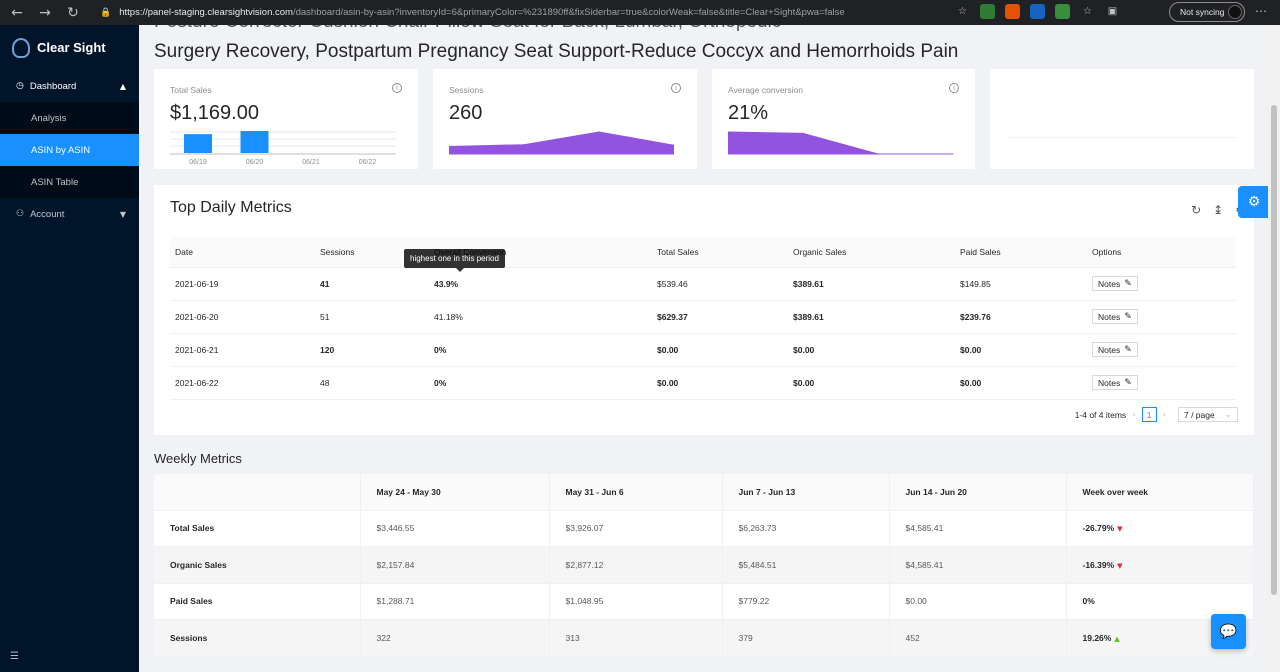  Describe the element at coordinates (1261, 11) in the screenshot. I see `more-menu-icon: ⋯` at that location.